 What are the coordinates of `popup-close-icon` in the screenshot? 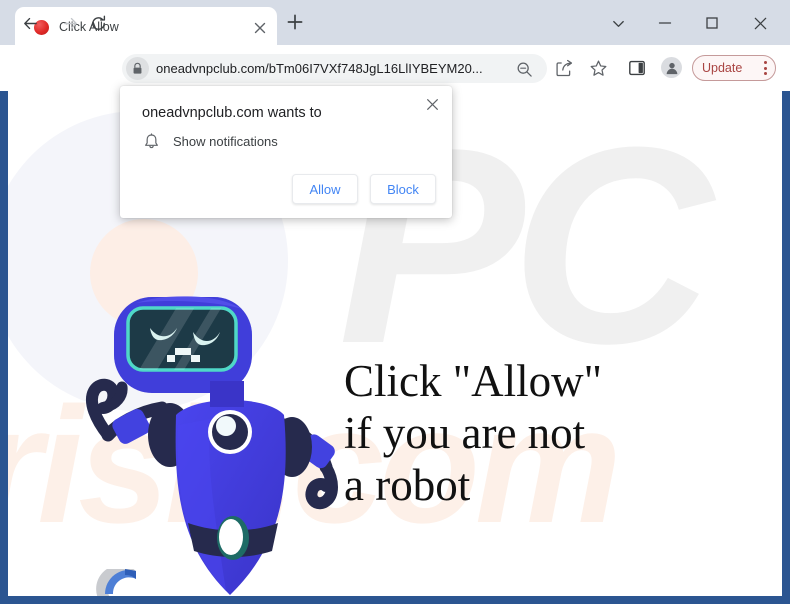 It's located at (432, 104).